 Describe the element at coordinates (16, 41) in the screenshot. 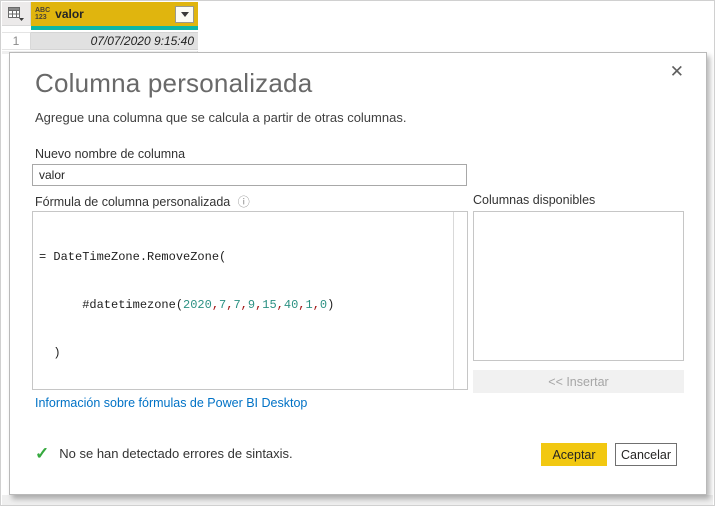

I see `row-number: 1` at that location.